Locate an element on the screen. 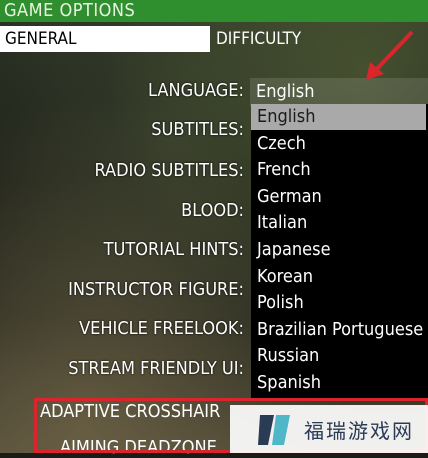 This screenshot has width=428, height=458. tab-difficulty: DIFFICULTY is located at coordinates (258, 39).